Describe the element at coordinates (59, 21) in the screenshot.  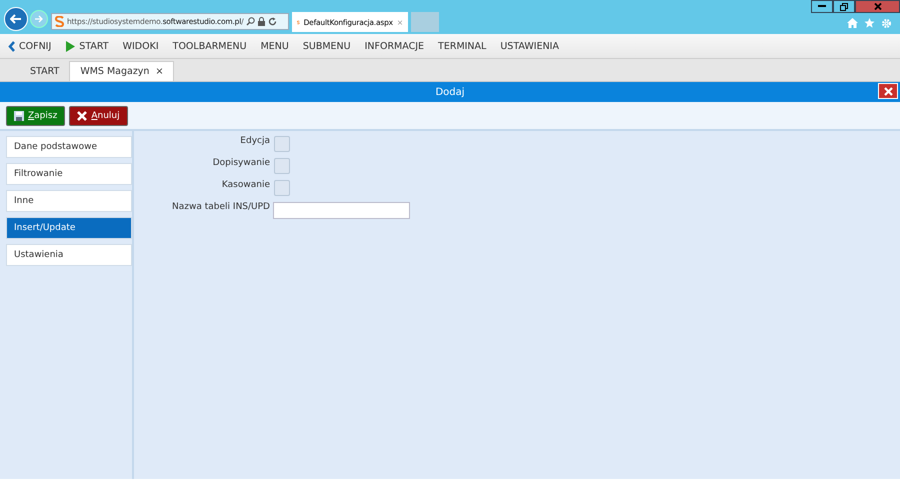
I see `site-logo-icon` at that location.